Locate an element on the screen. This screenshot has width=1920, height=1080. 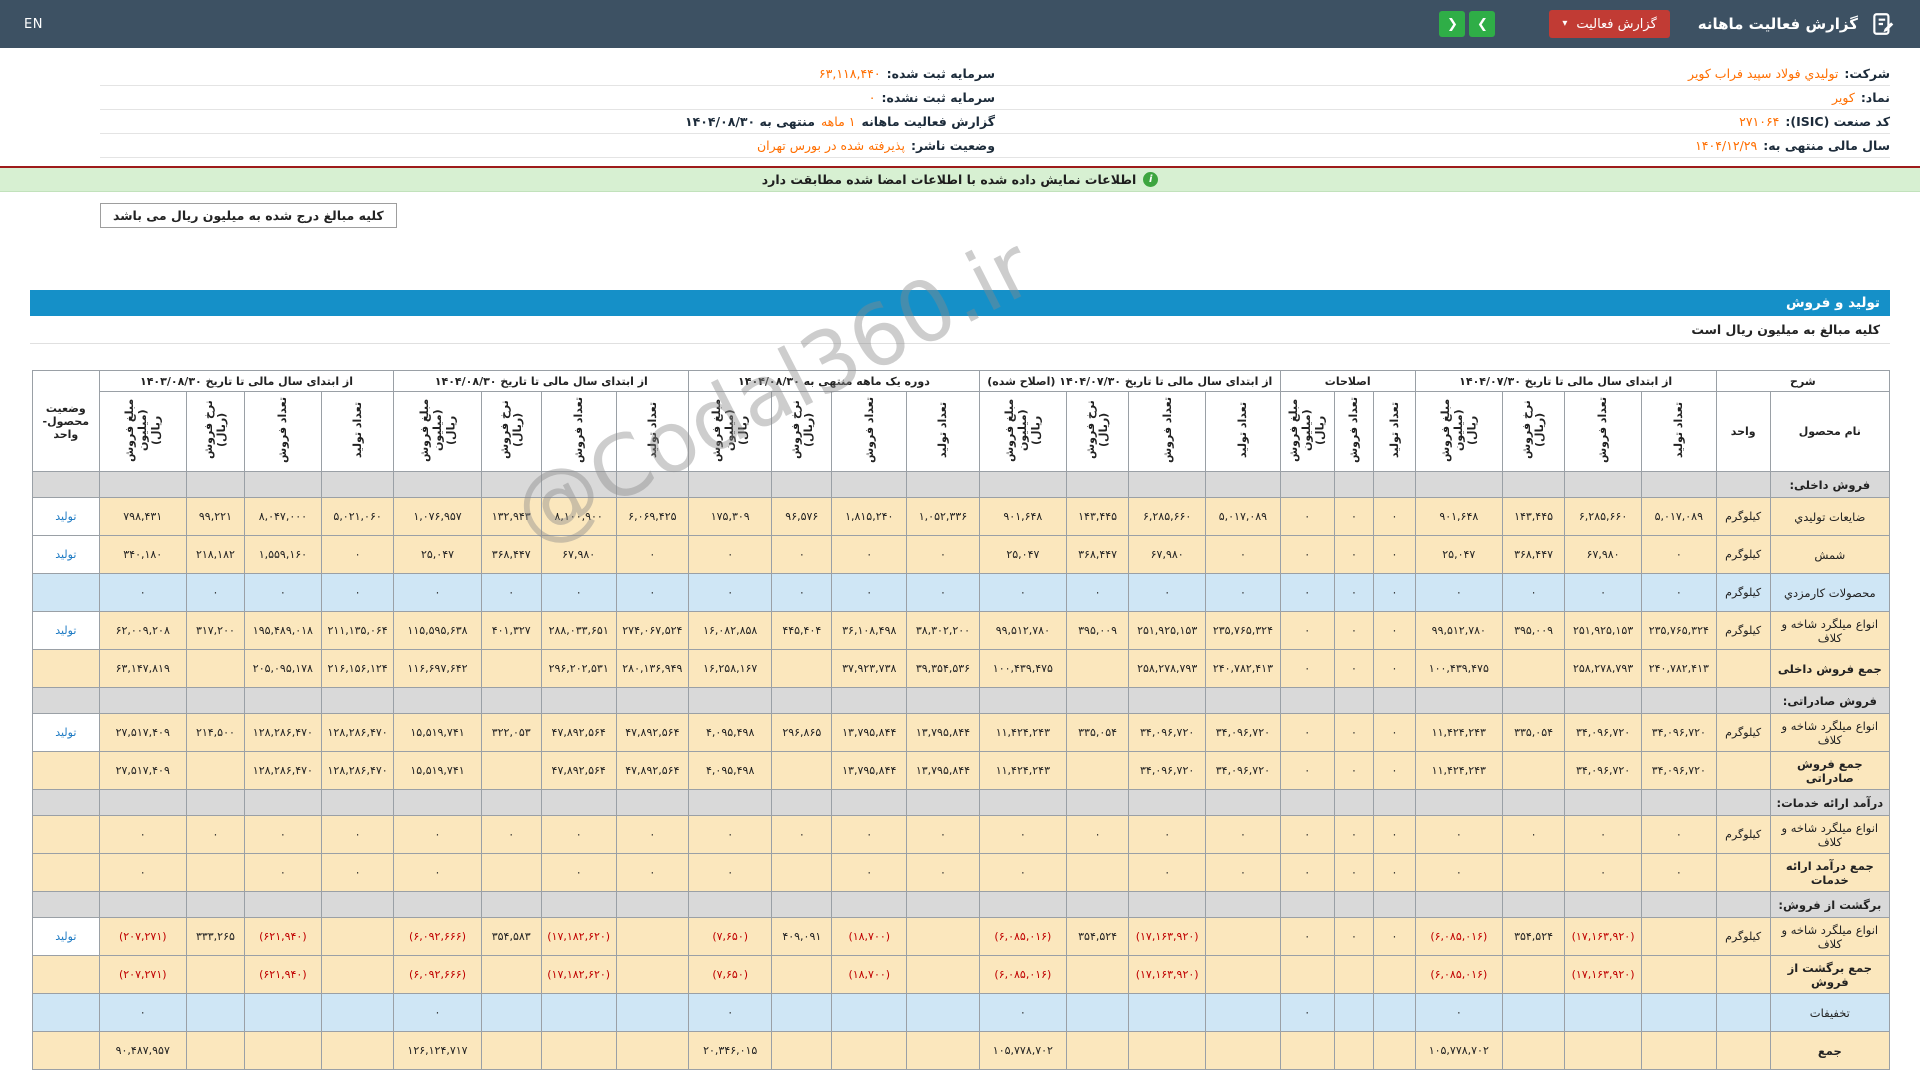
product-name-cell: انواع میلگرد شاخه و کلاف is located at coordinates (1830, 732).